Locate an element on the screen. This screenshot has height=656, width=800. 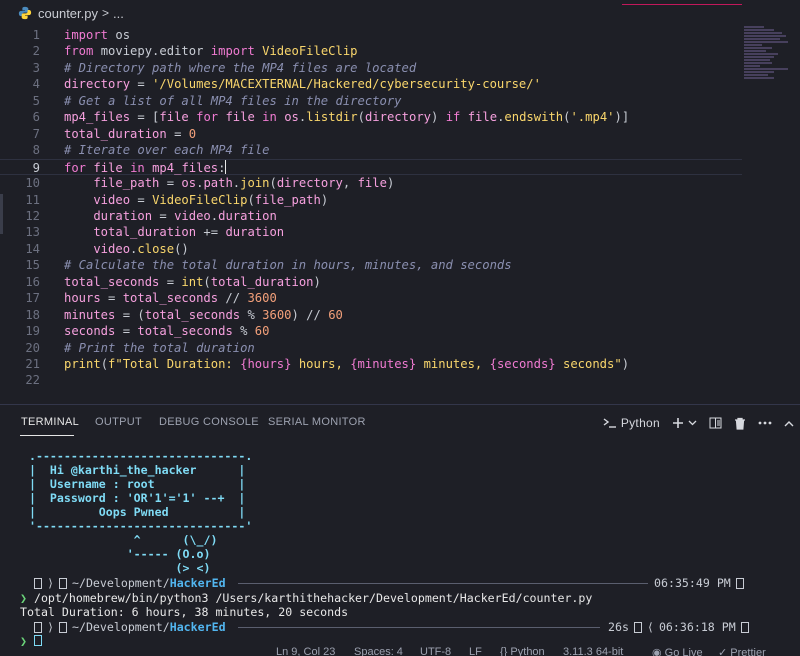
code-token: mp4_files is located at coordinates (185, 167).